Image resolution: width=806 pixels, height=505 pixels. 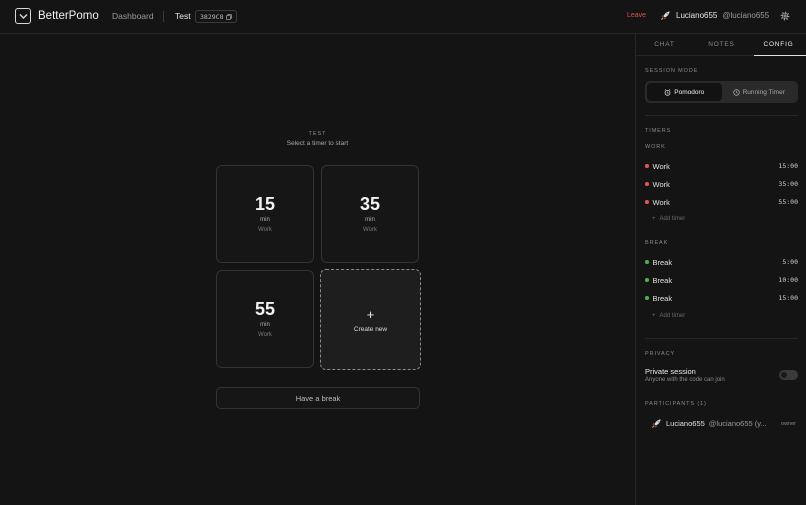 What do you see at coordinates (721, 262) in the screenshot?
I see `break-timer-item: Break 5:00` at bounding box center [721, 262].